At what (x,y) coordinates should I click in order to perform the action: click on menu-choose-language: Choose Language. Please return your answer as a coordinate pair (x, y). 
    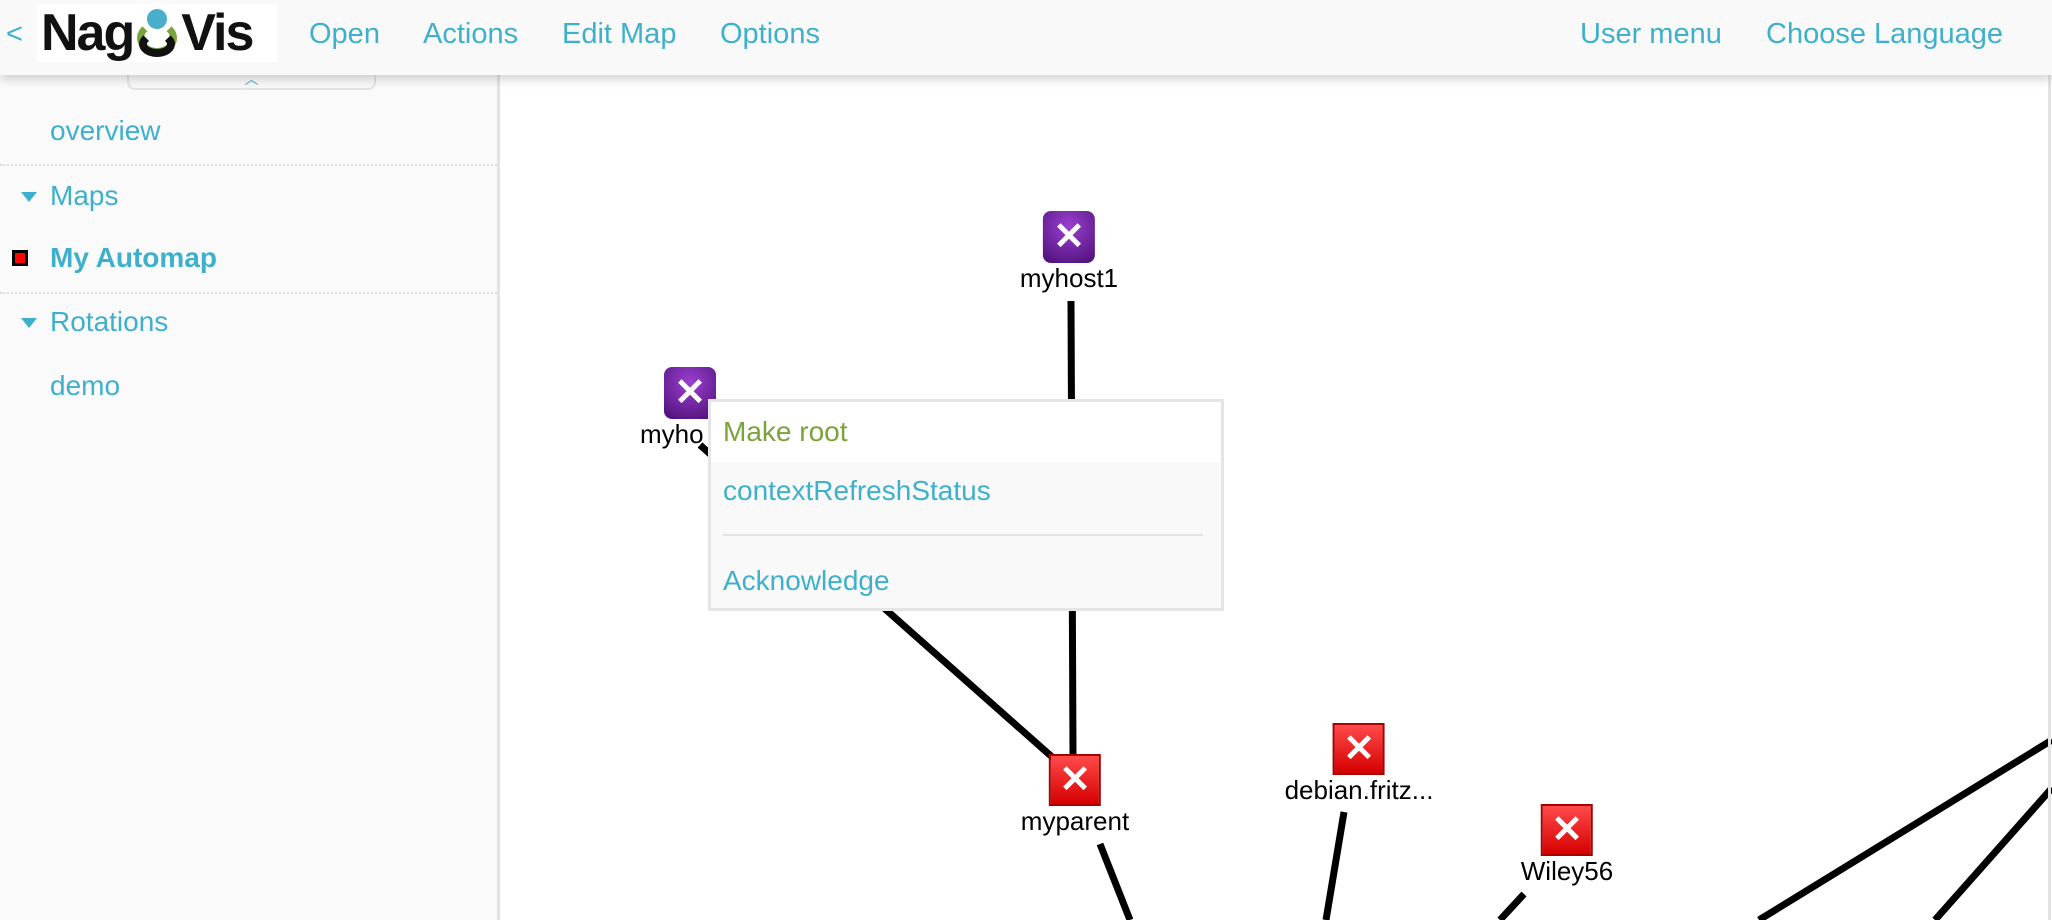
    Looking at the image, I should click on (1884, 34).